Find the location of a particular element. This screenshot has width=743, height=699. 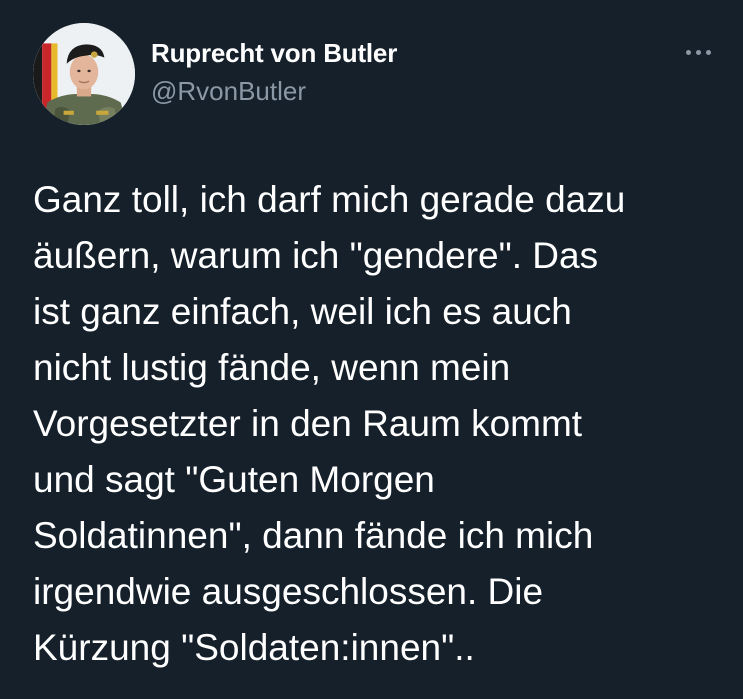

avatar-photo-icon is located at coordinates (84, 74).